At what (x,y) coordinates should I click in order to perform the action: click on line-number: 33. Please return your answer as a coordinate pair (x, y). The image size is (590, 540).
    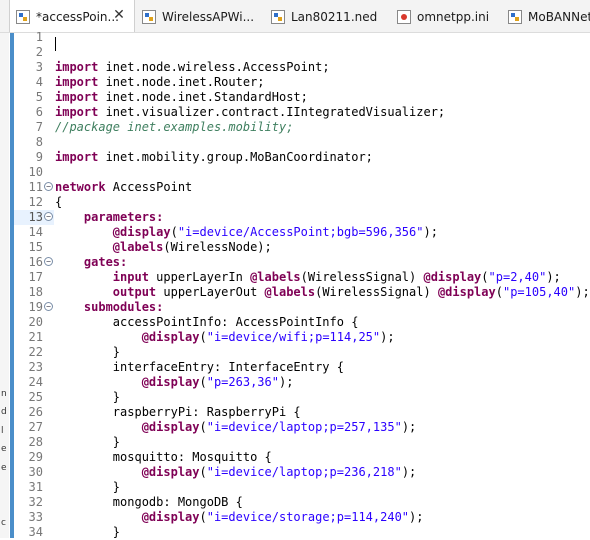
    Looking at the image, I should click on (35, 517).